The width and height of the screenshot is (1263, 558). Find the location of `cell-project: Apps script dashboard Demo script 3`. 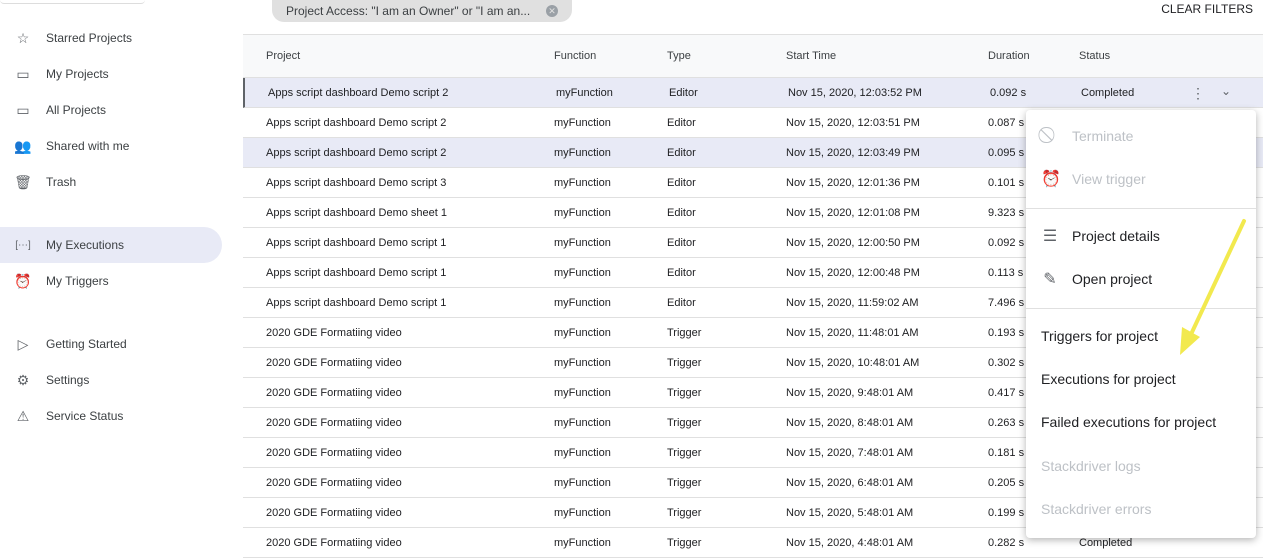

cell-project: Apps script dashboard Demo script 3 is located at coordinates (356, 182).